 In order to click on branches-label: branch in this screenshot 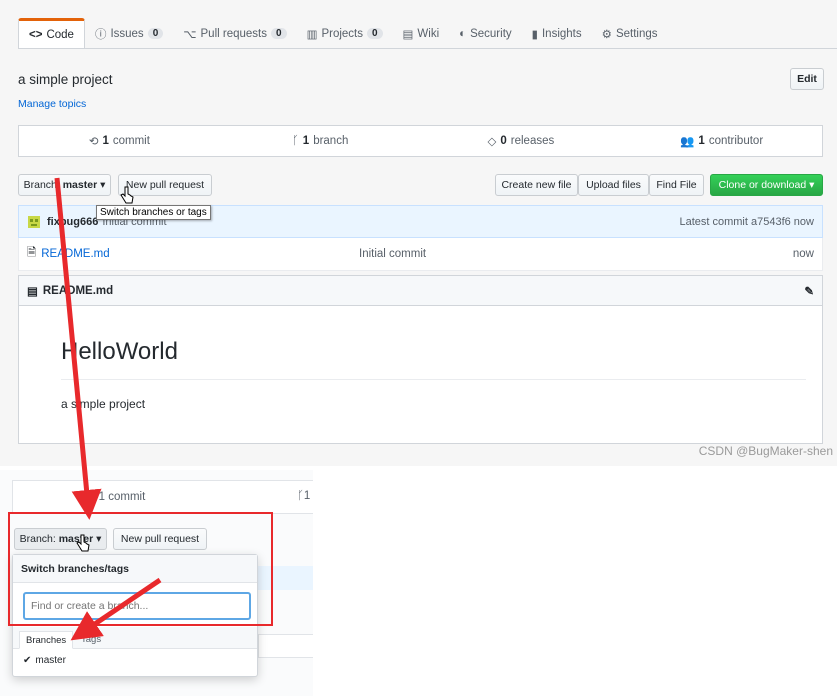, I will do `click(331, 141)`.